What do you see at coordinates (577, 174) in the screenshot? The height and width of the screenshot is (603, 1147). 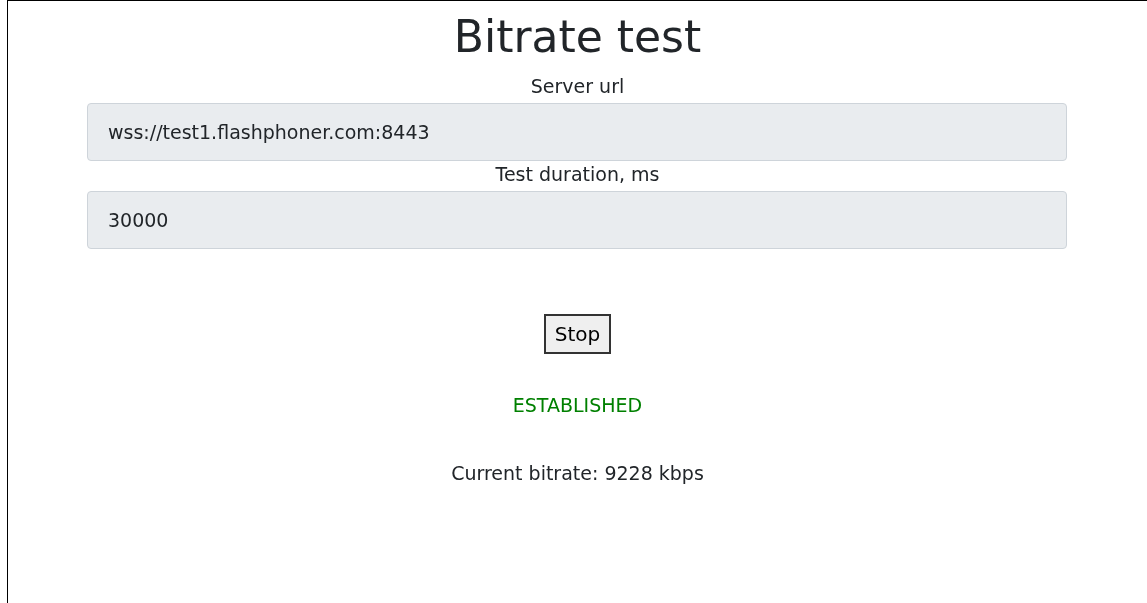 I see `field-label: Test duration, ms` at bounding box center [577, 174].